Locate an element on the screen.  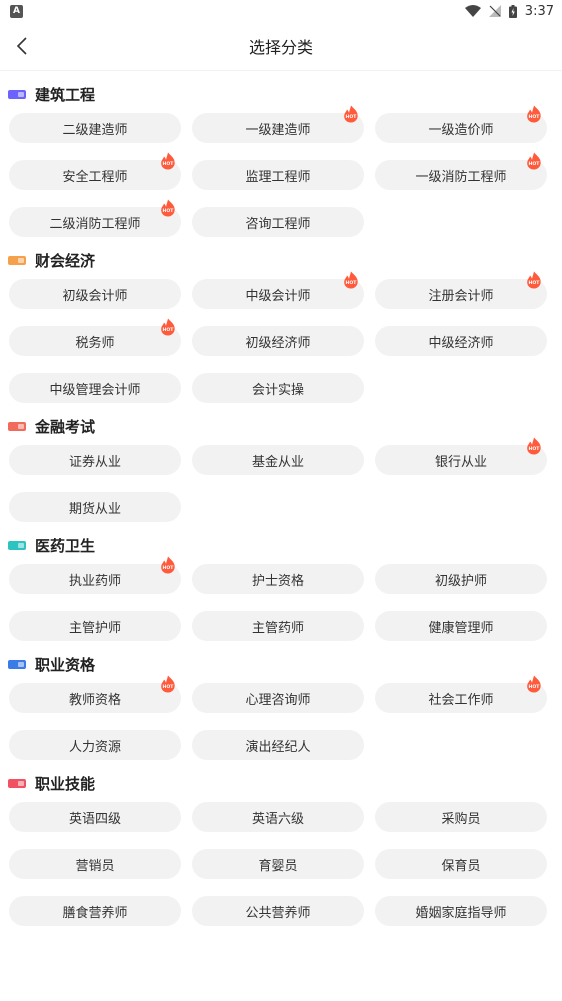
category-grid: 教师资格 HOT 心理咨询师 社会工作师 HOT 人力资源 演出经纪人 is located at coordinates (281, 717).